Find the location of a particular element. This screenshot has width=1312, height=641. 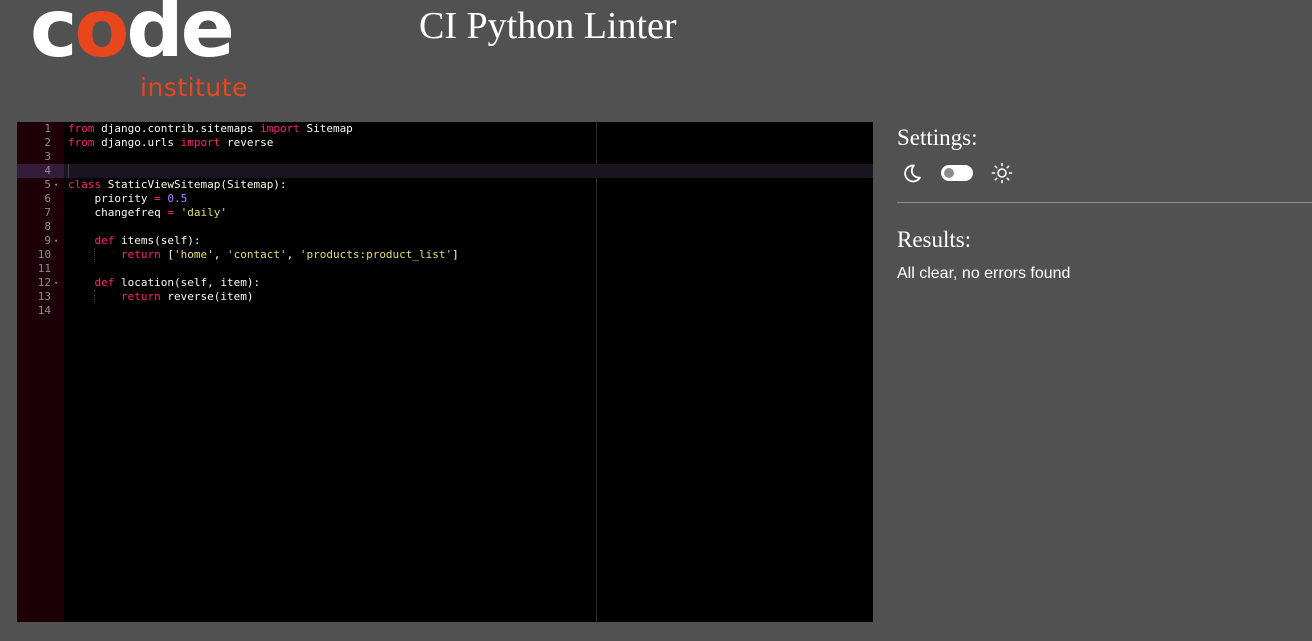

code-token: reverse is located at coordinates (247, 142).